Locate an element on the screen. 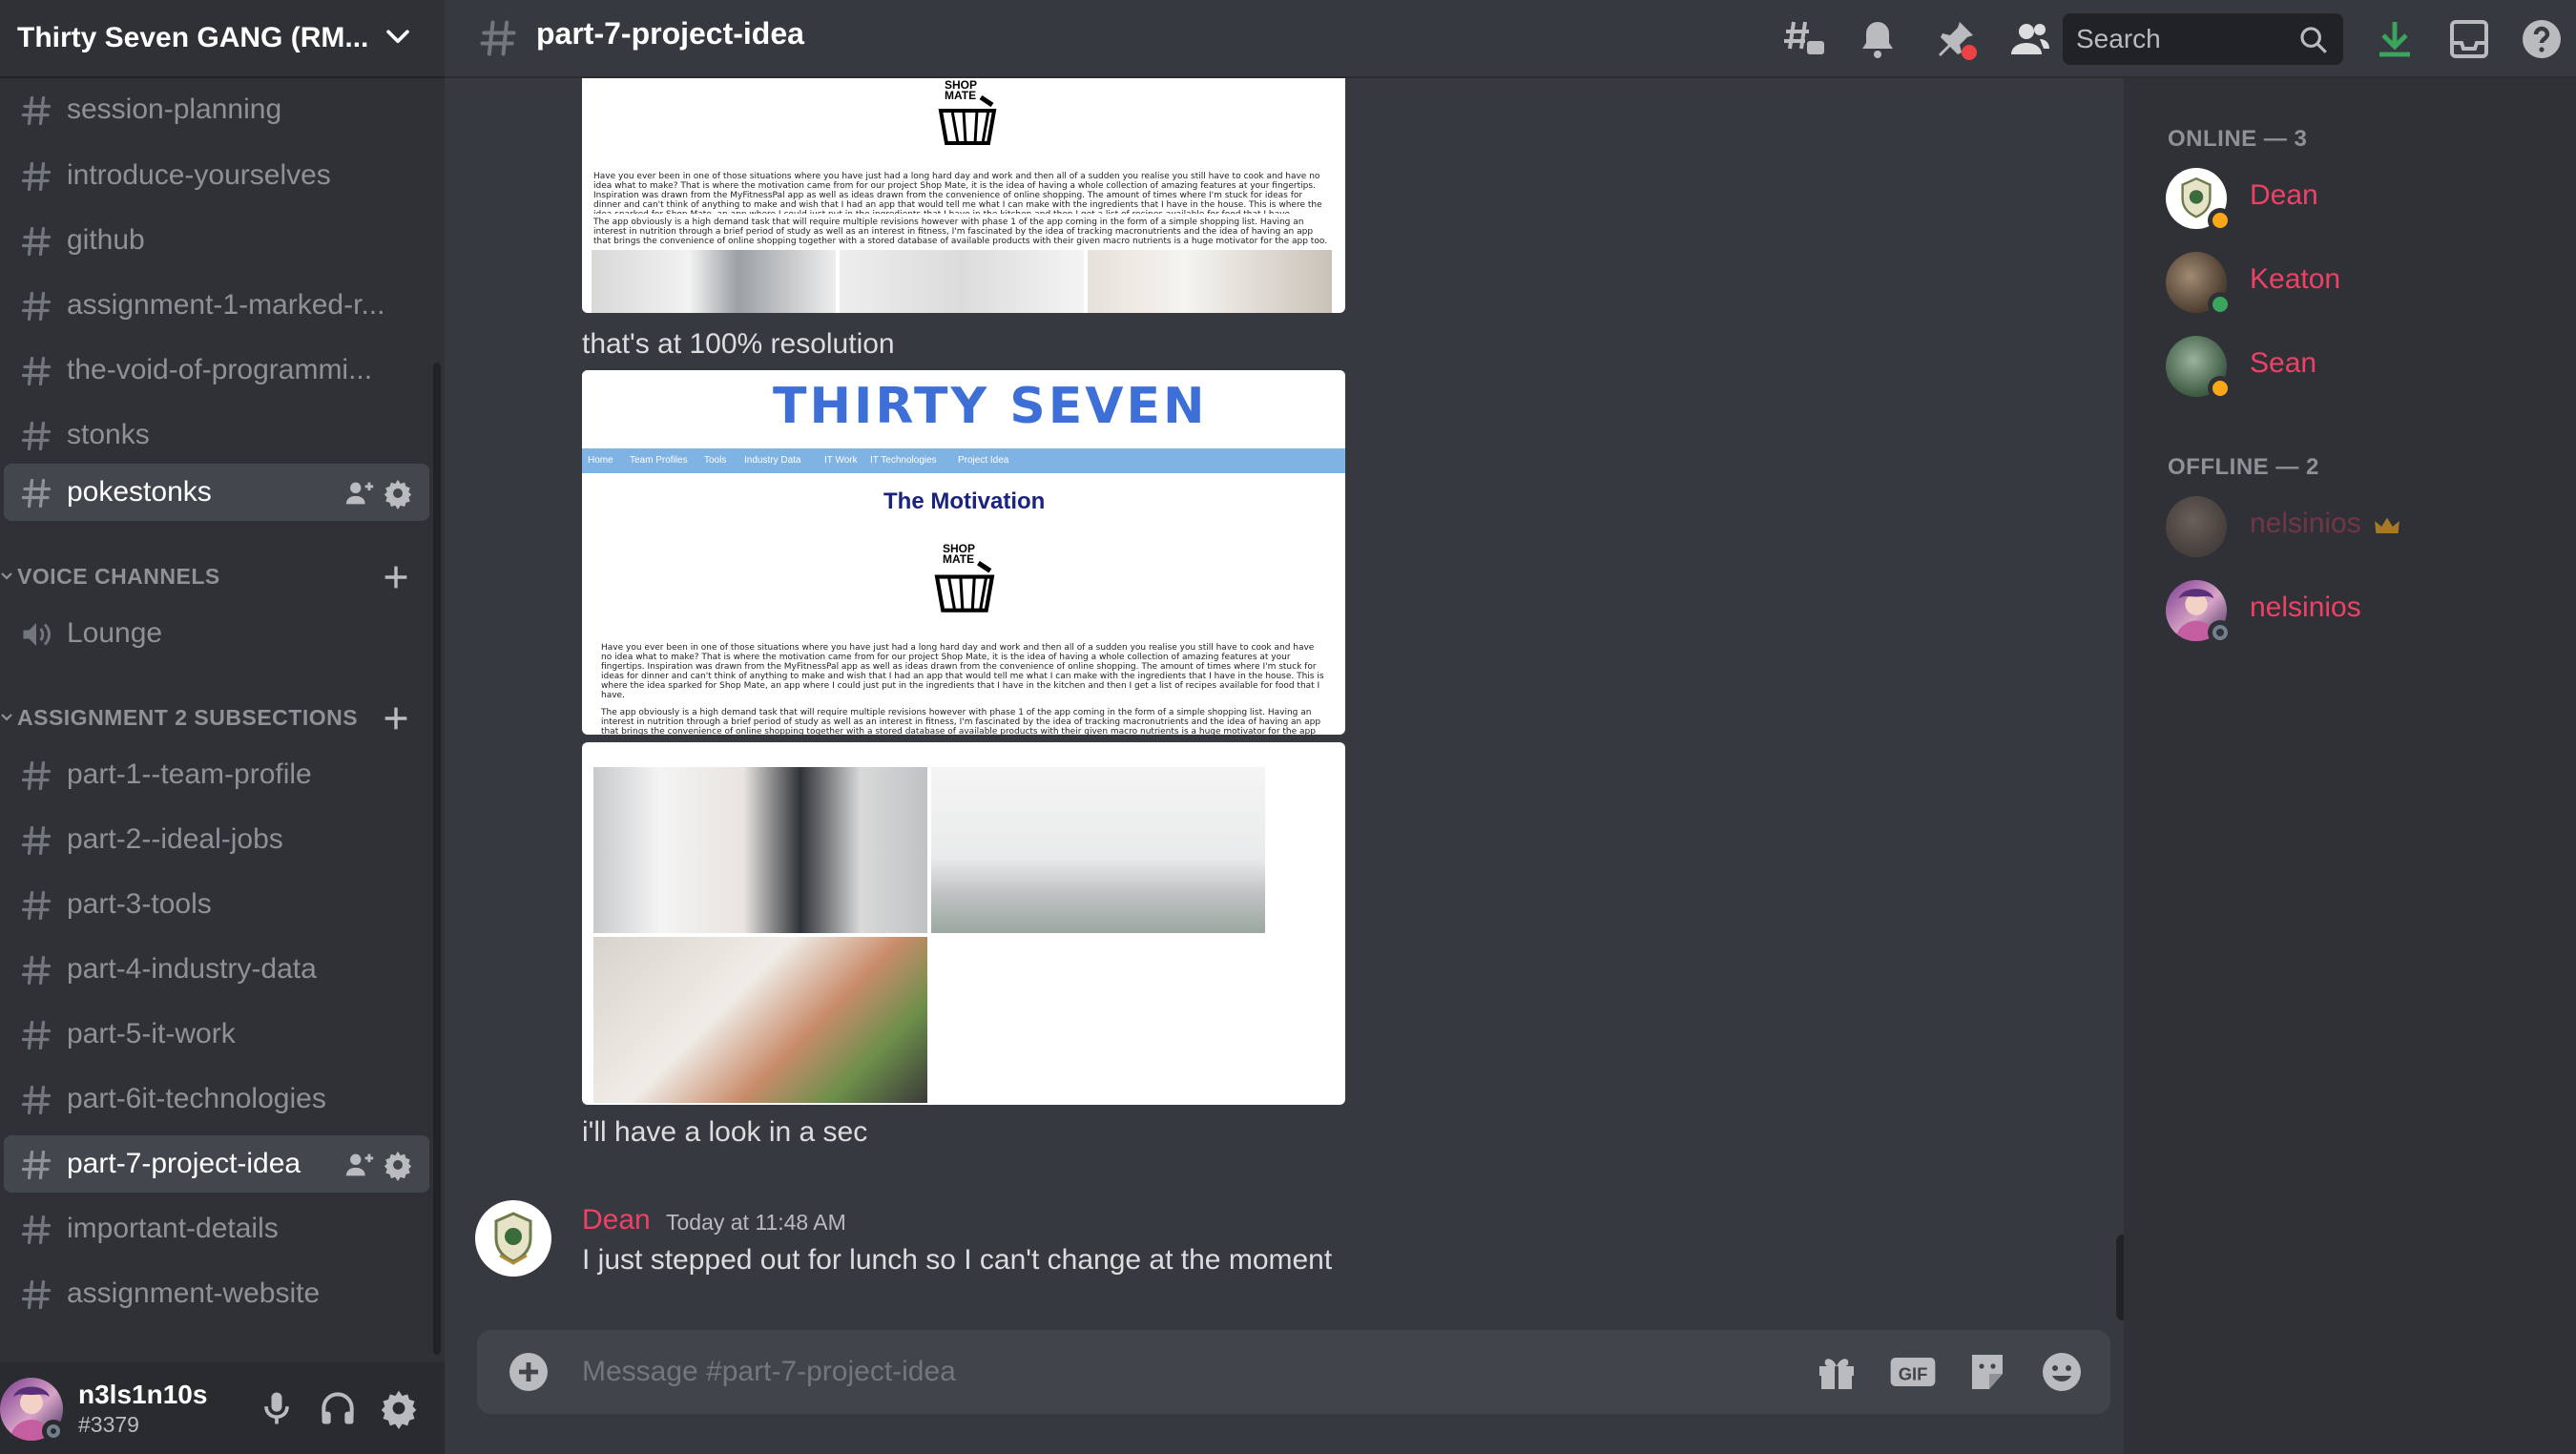 The height and width of the screenshot is (1454, 2576). photo-fridge is located at coordinates (760, 850).